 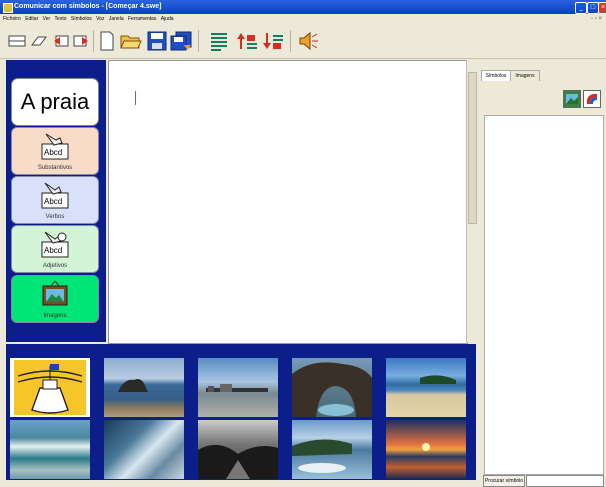 I want to click on menu-editar: Editar, so click(x=31, y=19).